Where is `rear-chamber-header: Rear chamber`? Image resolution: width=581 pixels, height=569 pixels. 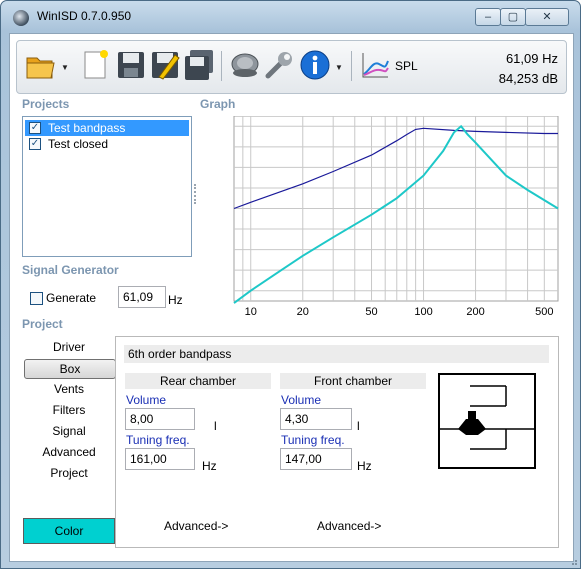 rear-chamber-header: Rear chamber is located at coordinates (198, 381).